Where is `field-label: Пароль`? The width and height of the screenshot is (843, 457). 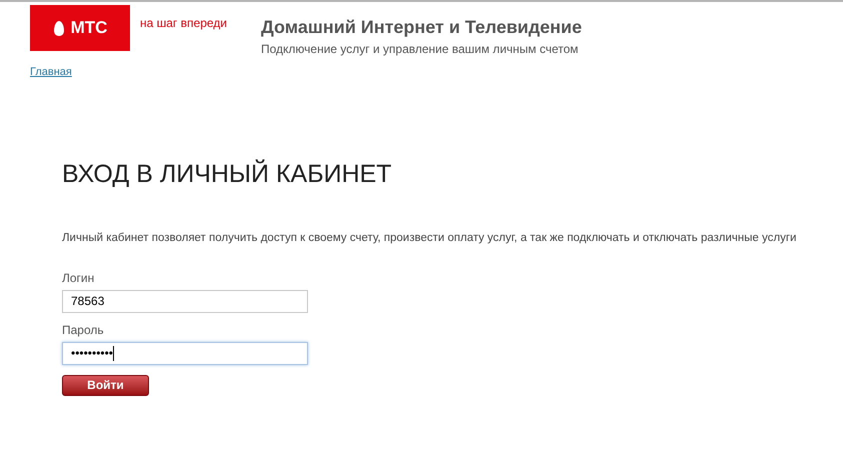 field-label: Пароль is located at coordinates (83, 330).